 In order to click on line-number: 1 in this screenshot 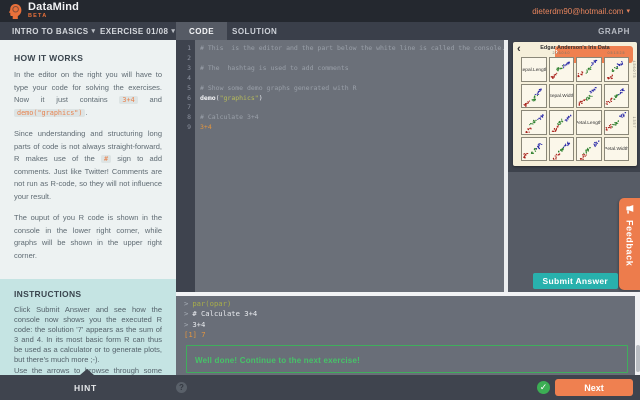, I will do `click(189, 48)`.